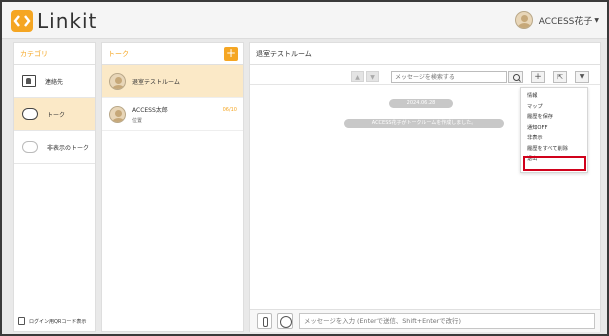 This screenshot has width=609, height=336. What do you see at coordinates (29, 81) in the screenshot?
I see `contacts-book-icon` at bounding box center [29, 81].